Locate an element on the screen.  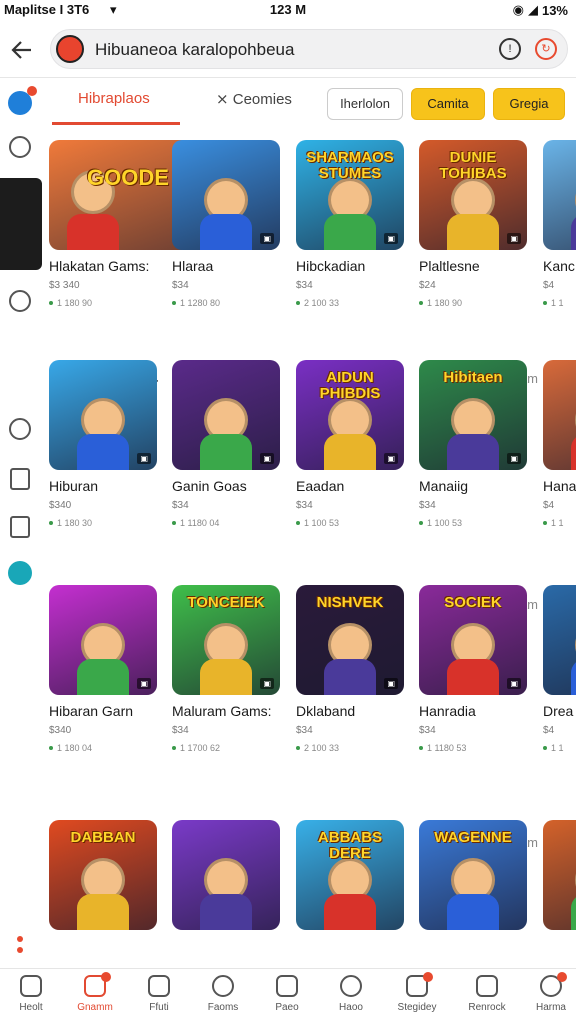
alert-button is located at coordinates (20, 147).